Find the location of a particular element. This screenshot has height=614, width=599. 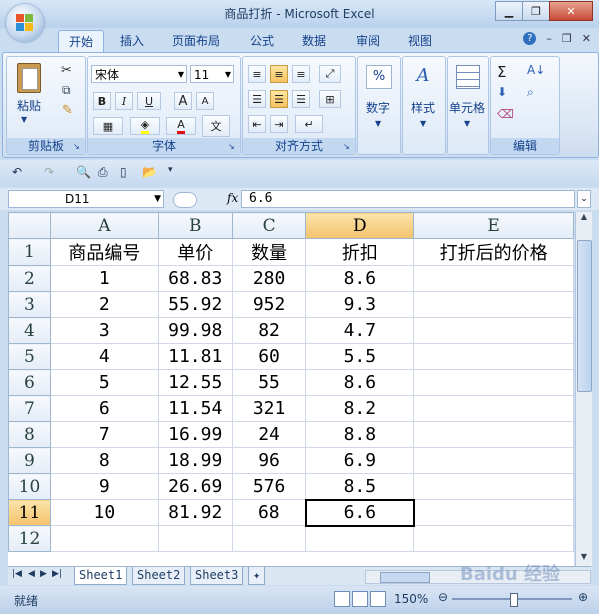

zoom-slider is located at coordinates (512, 600).